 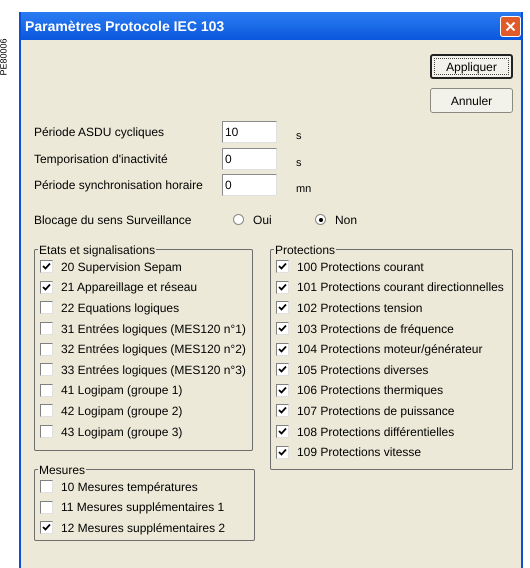 What do you see at coordinates (370, 391) in the screenshot?
I see `checkbox-label: 106 Protections thermiques` at bounding box center [370, 391].